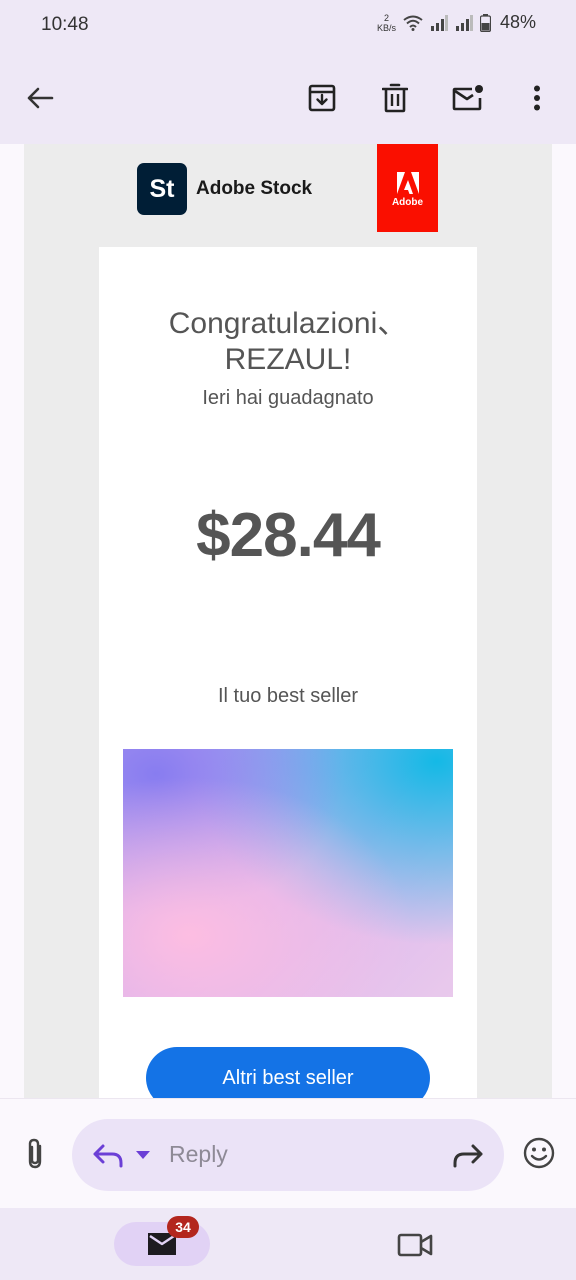  Describe the element at coordinates (108, 1155) in the screenshot. I see `reply-icon` at that location.